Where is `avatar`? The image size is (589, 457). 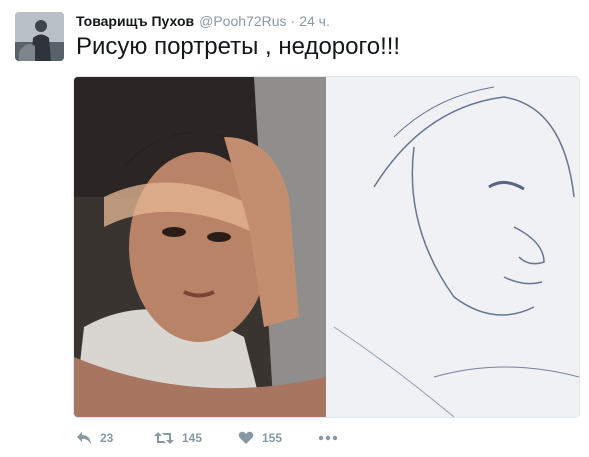 avatar is located at coordinates (39, 36).